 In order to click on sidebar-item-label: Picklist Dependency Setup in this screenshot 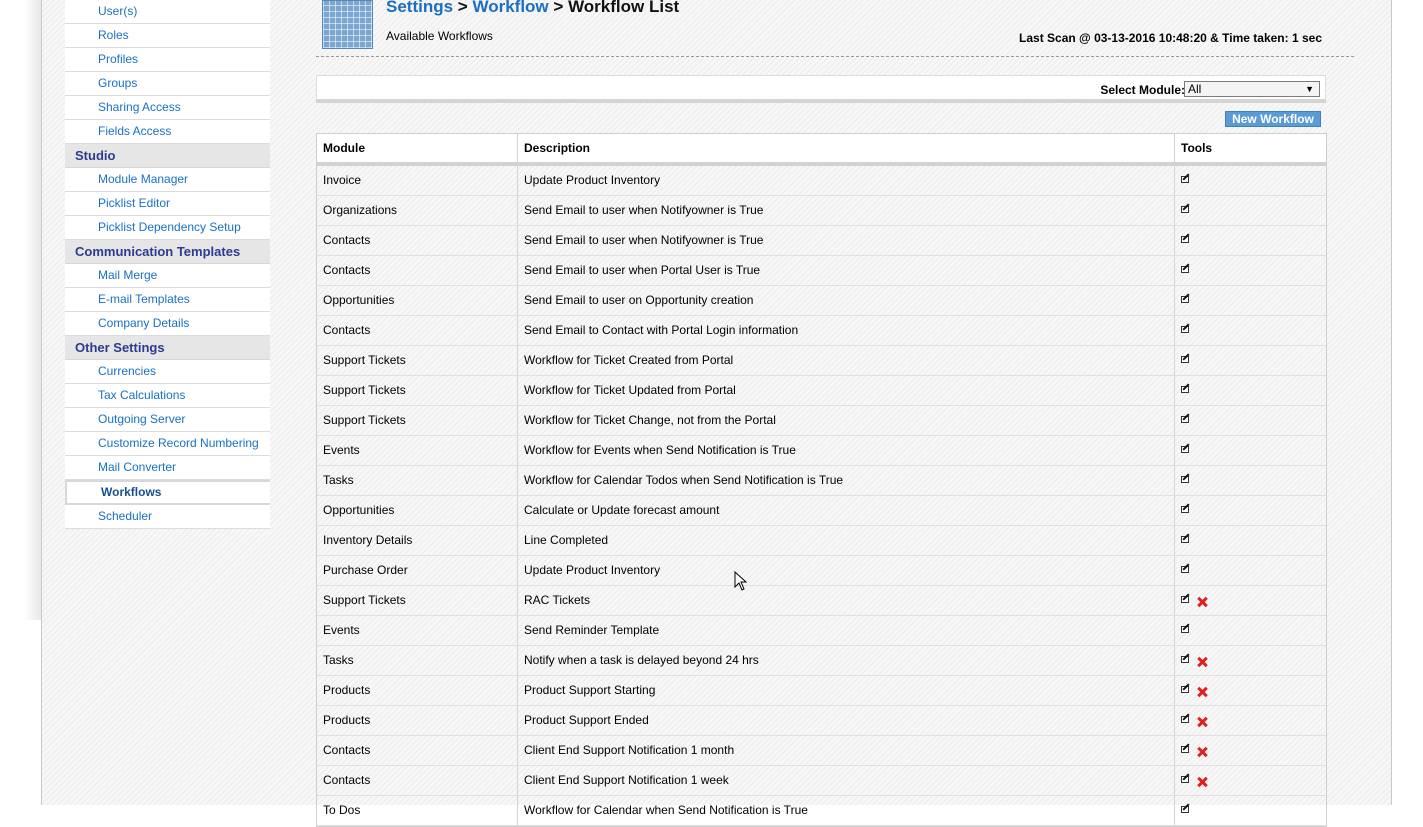, I will do `click(169, 227)`.